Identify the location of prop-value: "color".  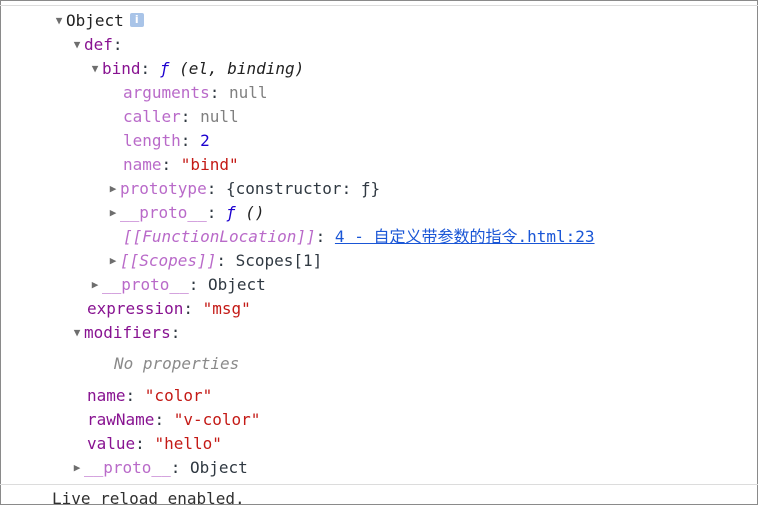
(178, 395).